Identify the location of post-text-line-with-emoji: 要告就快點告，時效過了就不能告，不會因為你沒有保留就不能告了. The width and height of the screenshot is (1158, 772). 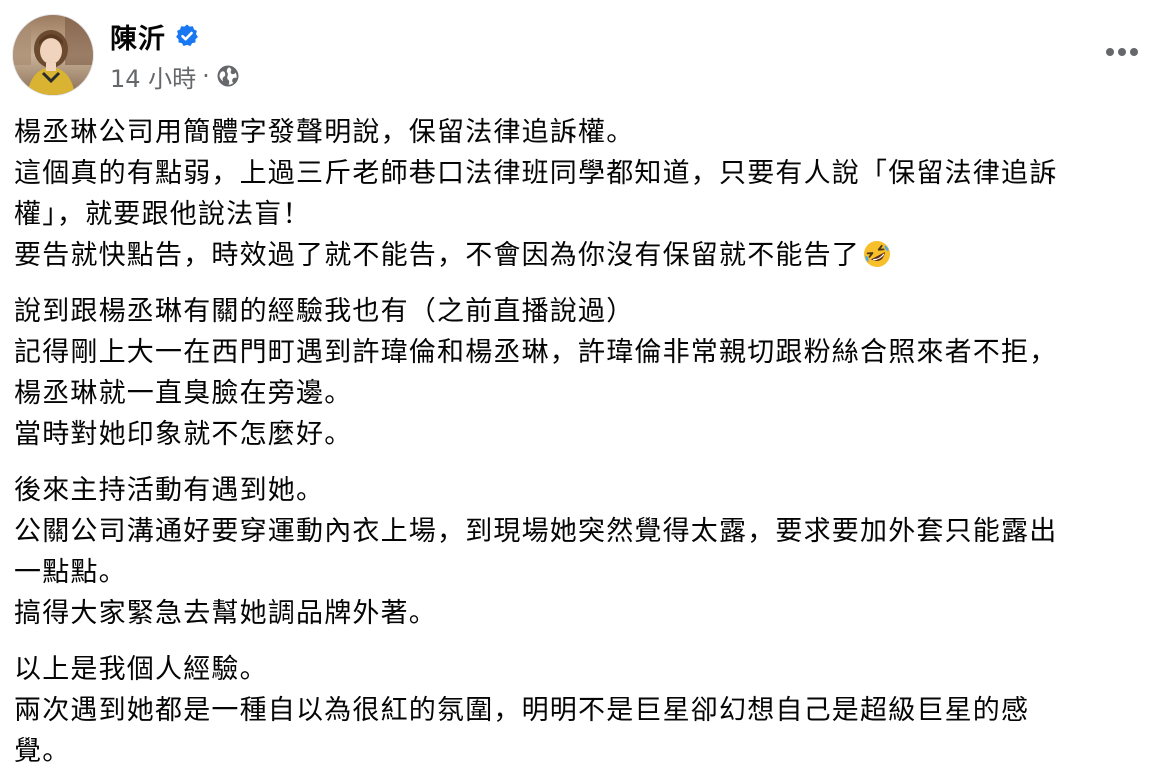
(576, 255).